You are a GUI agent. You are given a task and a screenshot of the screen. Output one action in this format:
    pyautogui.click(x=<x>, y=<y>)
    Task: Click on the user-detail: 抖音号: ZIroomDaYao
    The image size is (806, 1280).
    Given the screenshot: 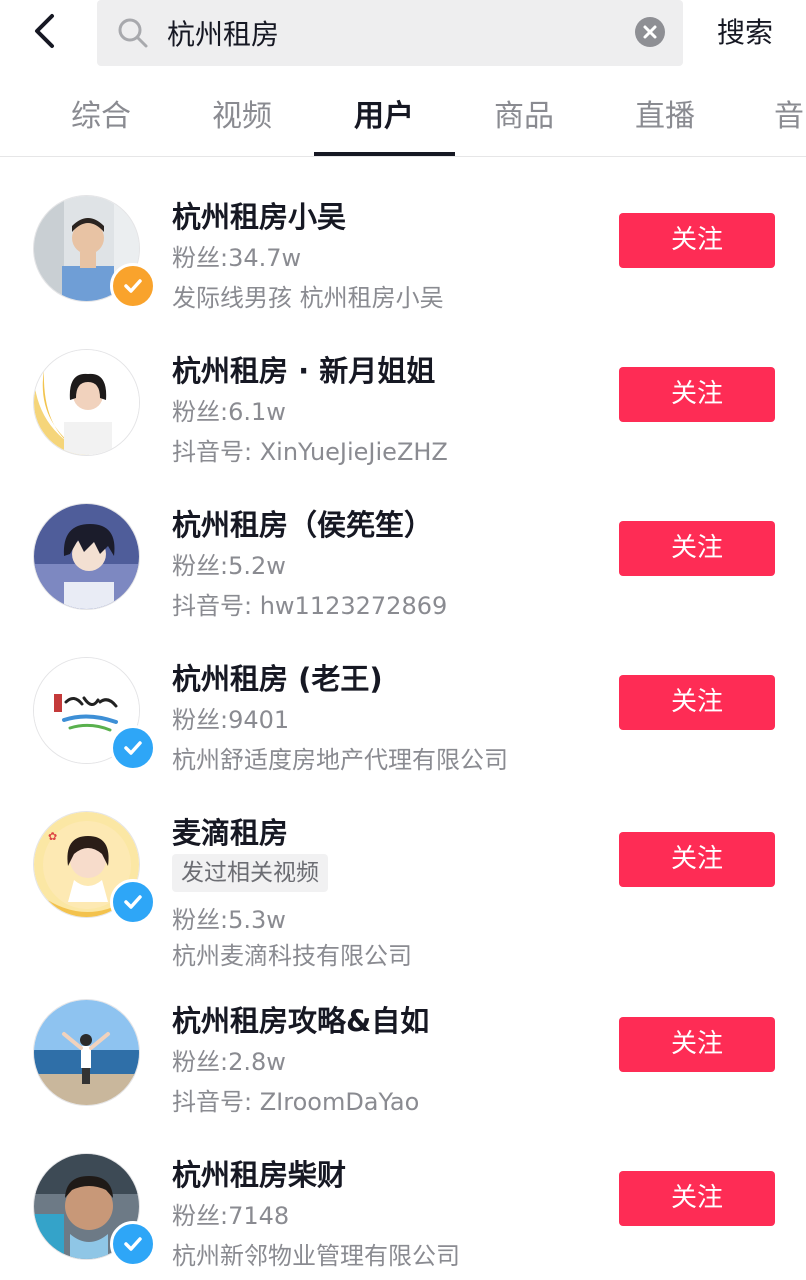 What is the action you would take?
    pyautogui.click(x=296, y=1102)
    